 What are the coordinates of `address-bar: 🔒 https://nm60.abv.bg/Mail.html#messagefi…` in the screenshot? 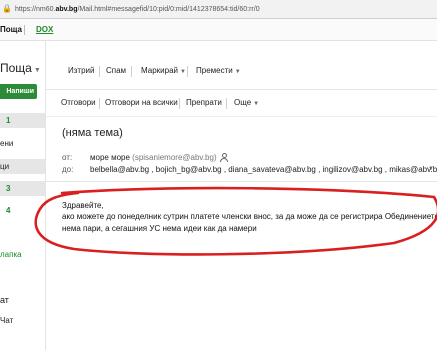 It's located at (218, 9).